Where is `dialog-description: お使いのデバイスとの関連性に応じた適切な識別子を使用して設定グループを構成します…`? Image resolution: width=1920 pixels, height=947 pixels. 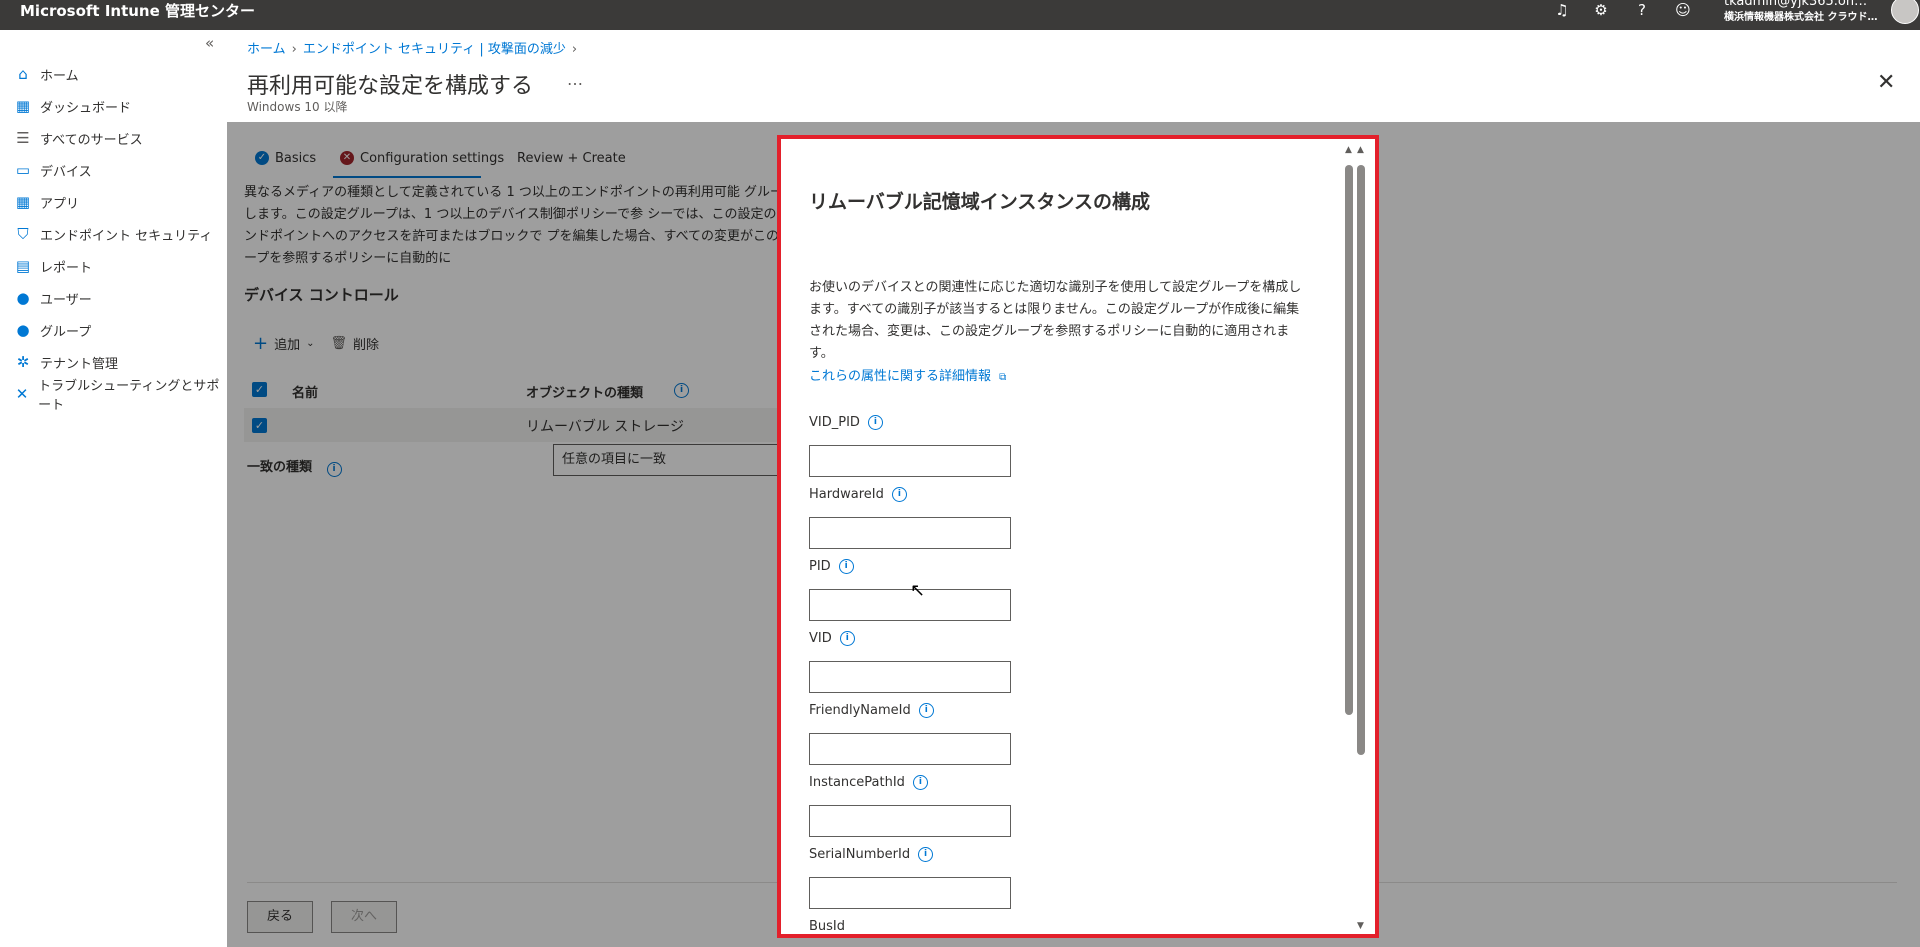 dialog-description: お使いのデバイスとの関連性に応じた適切な識別子を使用して設定グループを構成します… is located at coordinates (1055, 320).